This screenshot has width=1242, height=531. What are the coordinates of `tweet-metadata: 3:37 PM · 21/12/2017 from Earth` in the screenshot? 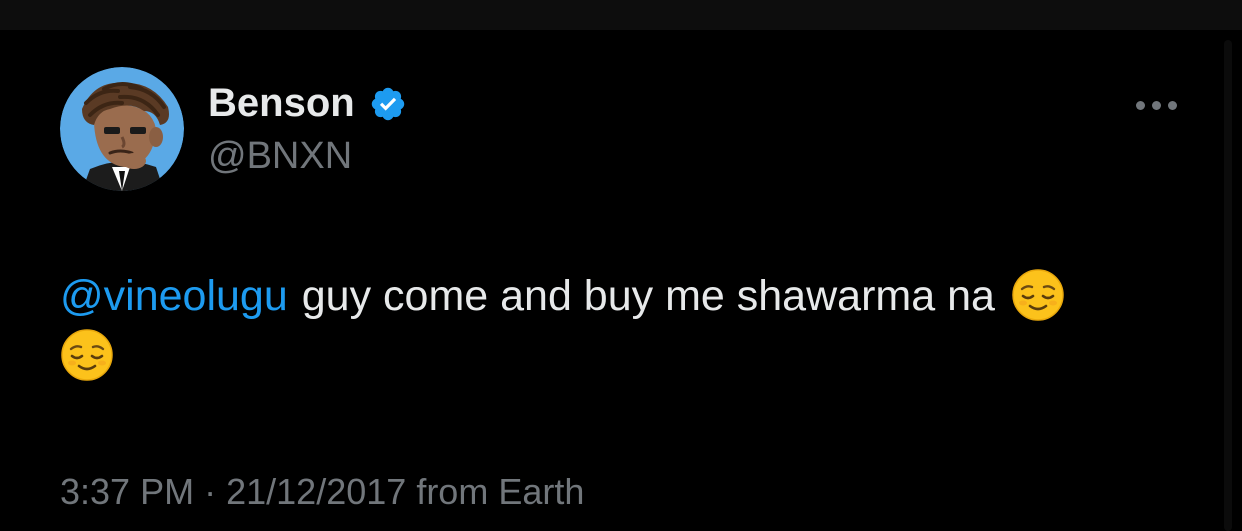 It's located at (322, 492).